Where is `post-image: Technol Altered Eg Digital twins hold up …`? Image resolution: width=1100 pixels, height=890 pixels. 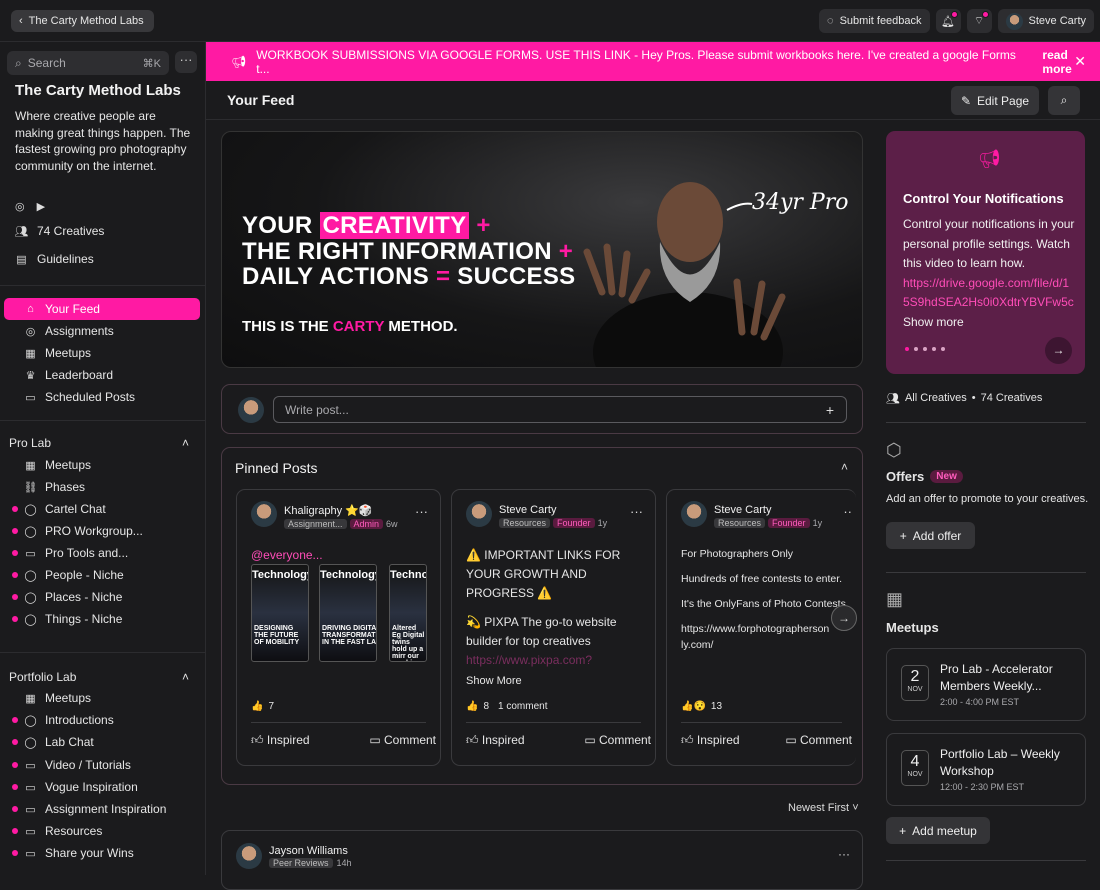 post-image: Technol Altered Eg Digital twins hold up … is located at coordinates (408, 613).